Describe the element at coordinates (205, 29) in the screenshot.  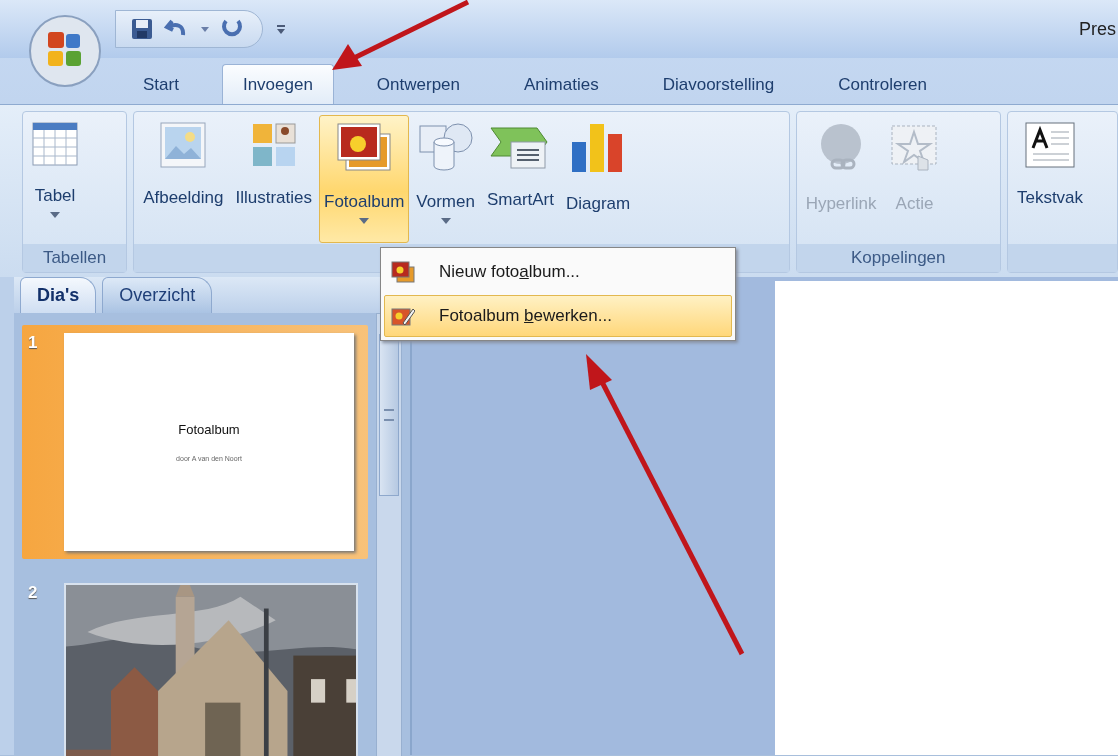
I see `caret-icon` at that location.